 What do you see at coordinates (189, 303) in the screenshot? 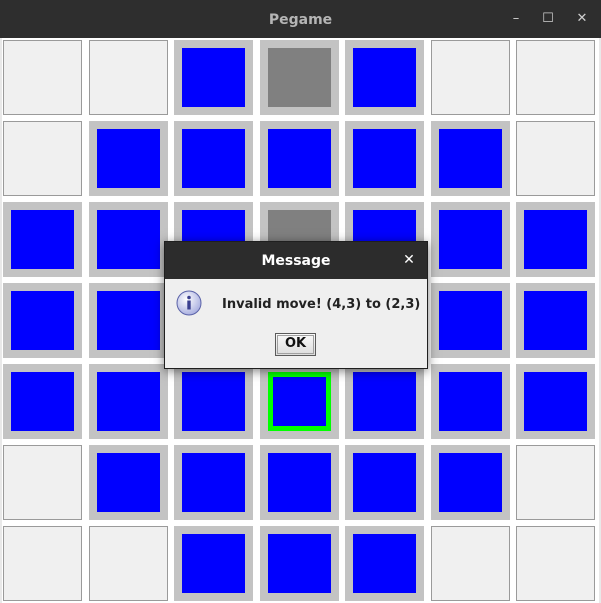
I see `info-icon` at bounding box center [189, 303].